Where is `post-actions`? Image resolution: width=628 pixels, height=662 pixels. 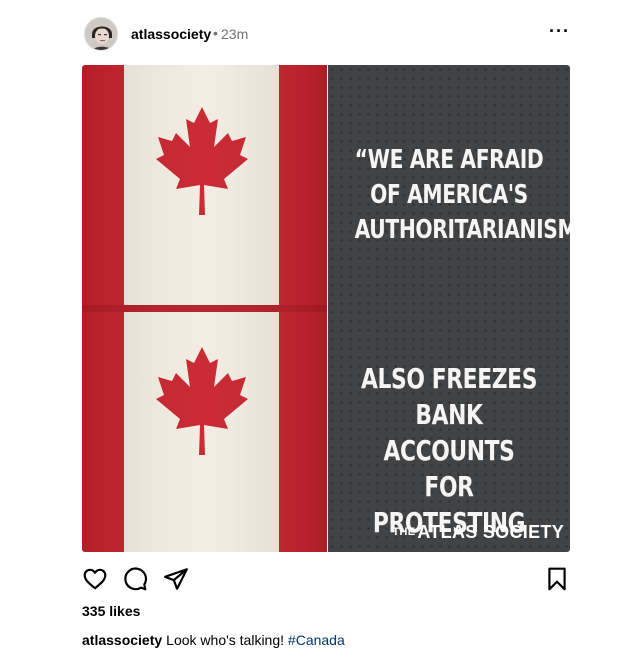 post-actions is located at coordinates (326, 579).